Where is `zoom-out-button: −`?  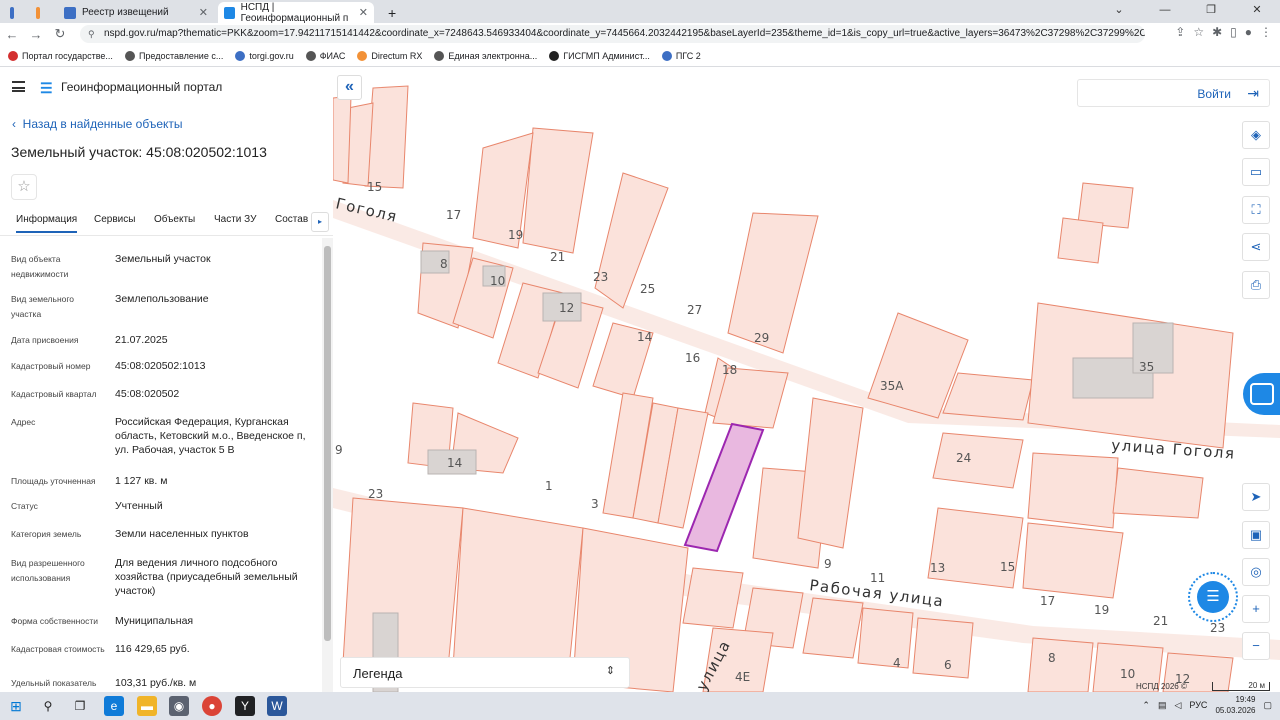 zoom-out-button: − is located at coordinates (1256, 646).